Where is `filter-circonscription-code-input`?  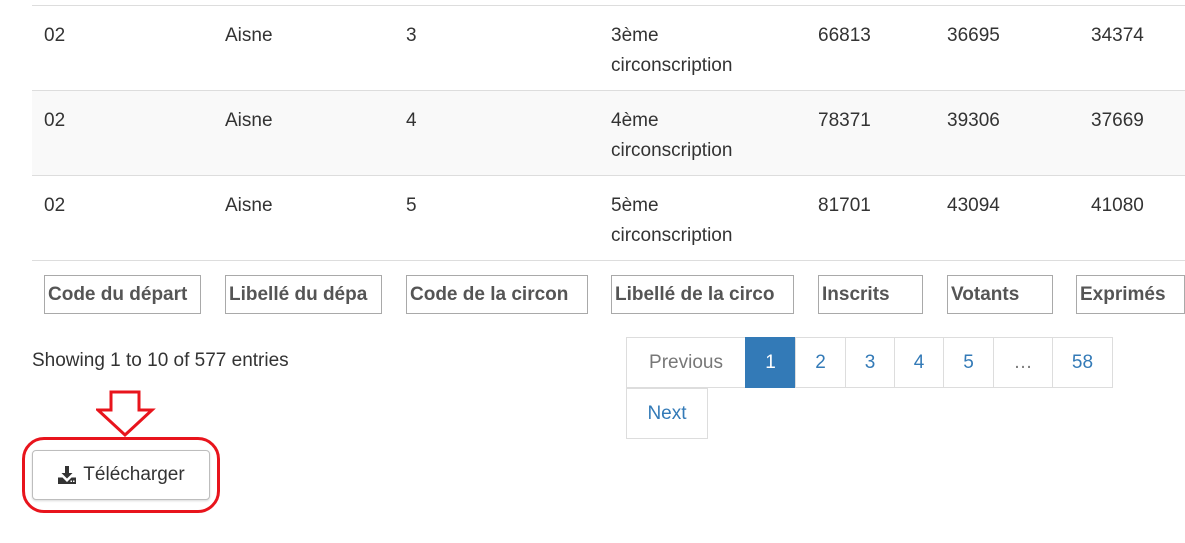 filter-circonscription-code-input is located at coordinates (497, 294).